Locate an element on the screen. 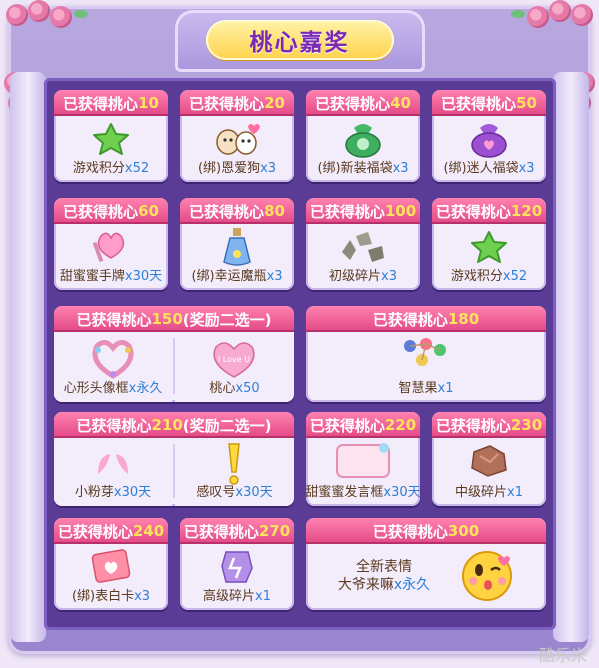 The image size is (599, 668). pink-sprout-icon is located at coordinates (113, 463).